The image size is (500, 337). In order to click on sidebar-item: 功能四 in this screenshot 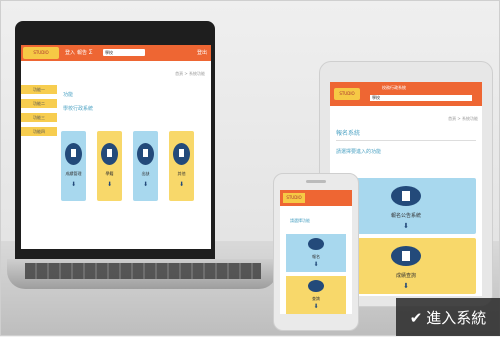, I will do `click(39, 131)`.